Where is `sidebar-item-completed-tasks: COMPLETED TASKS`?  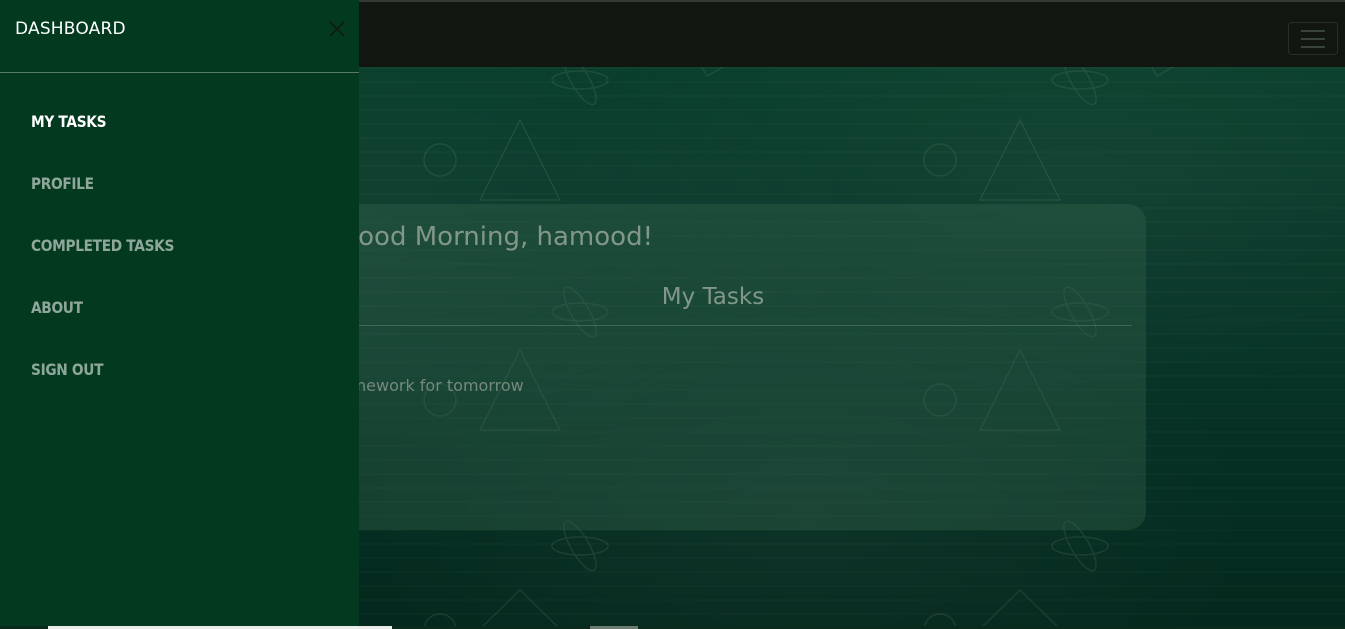
sidebar-item-completed-tasks: COMPLETED TASKS is located at coordinates (102, 265).